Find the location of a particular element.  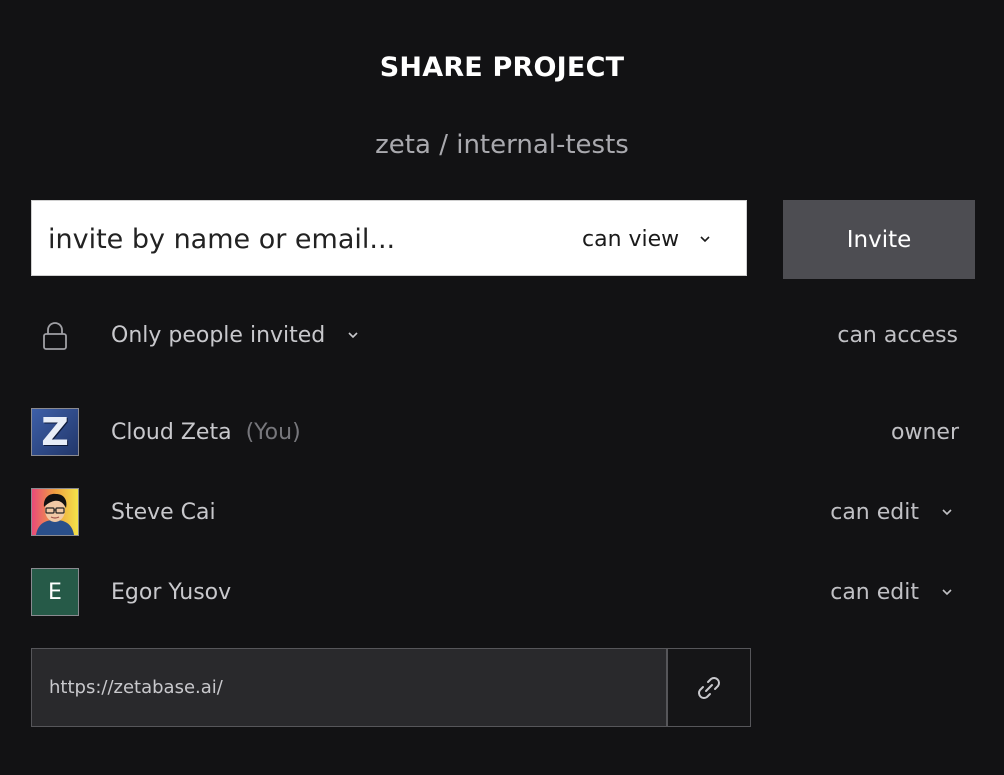

member-role: owner is located at coordinates (925, 432).